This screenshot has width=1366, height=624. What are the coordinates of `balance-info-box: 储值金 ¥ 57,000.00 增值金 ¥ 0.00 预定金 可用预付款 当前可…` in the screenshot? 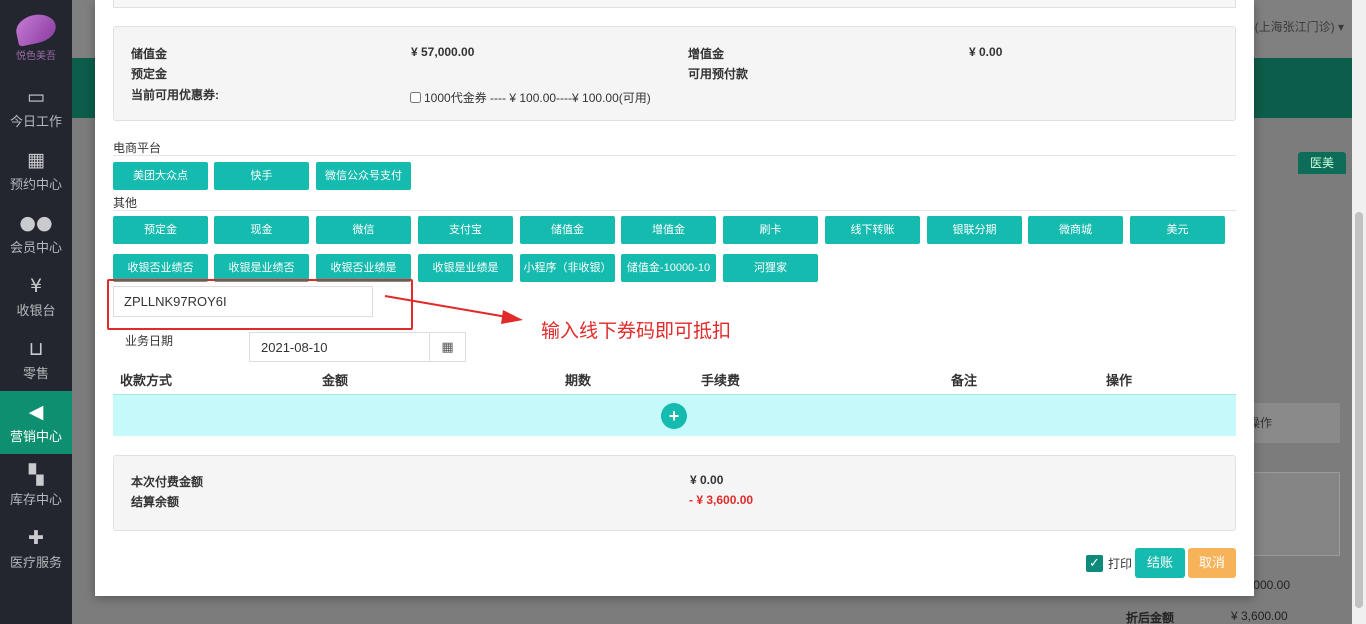 It's located at (674, 73).